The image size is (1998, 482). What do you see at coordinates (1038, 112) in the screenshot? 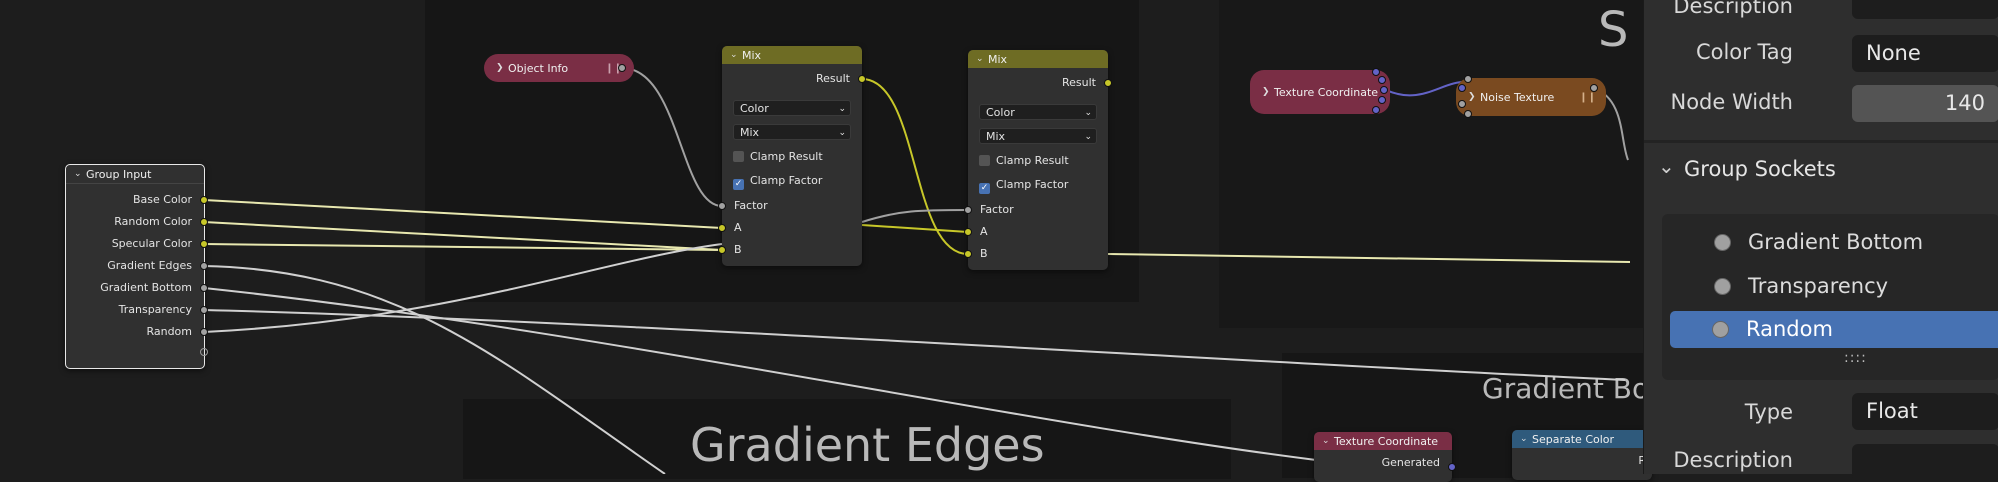
I see `mix-node-2-data-type-select: Color ⌄` at bounding box center [1038, 112].